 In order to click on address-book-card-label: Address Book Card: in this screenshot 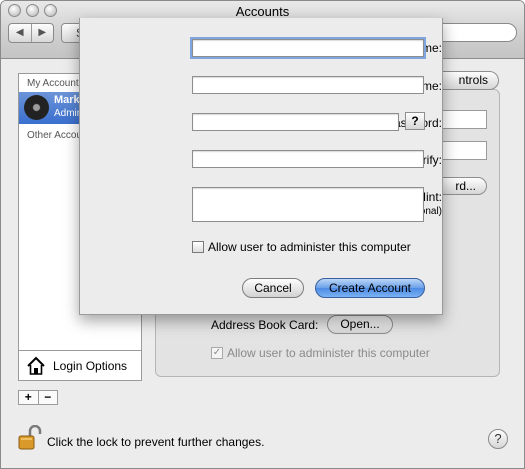, I will do `click(265, 325)`.